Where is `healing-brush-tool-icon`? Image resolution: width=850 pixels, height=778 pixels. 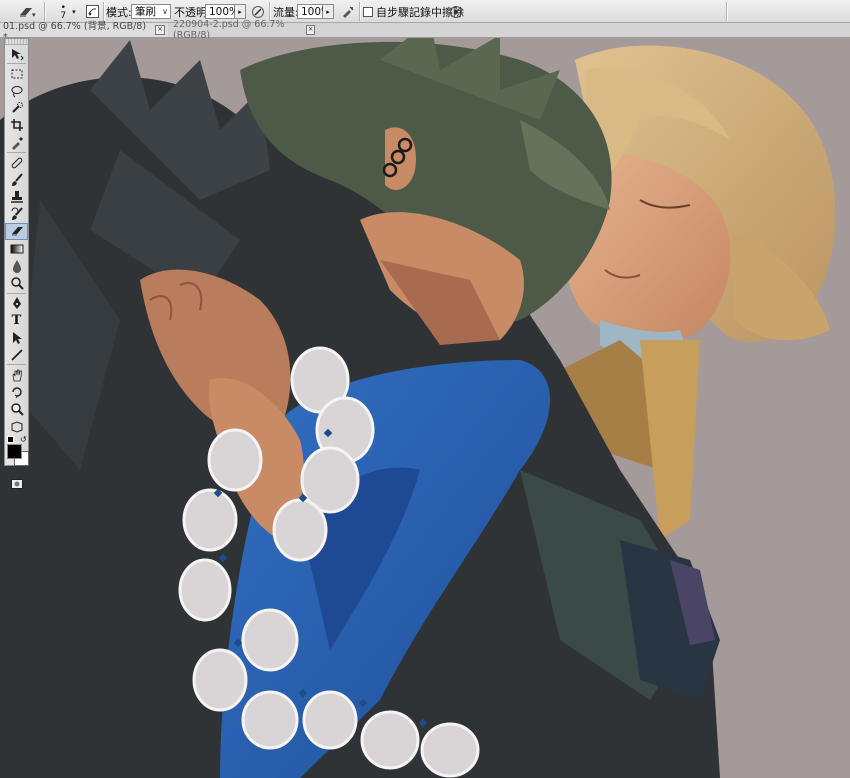 healing-brush-tool-icon is located at coordinates (16, 162).